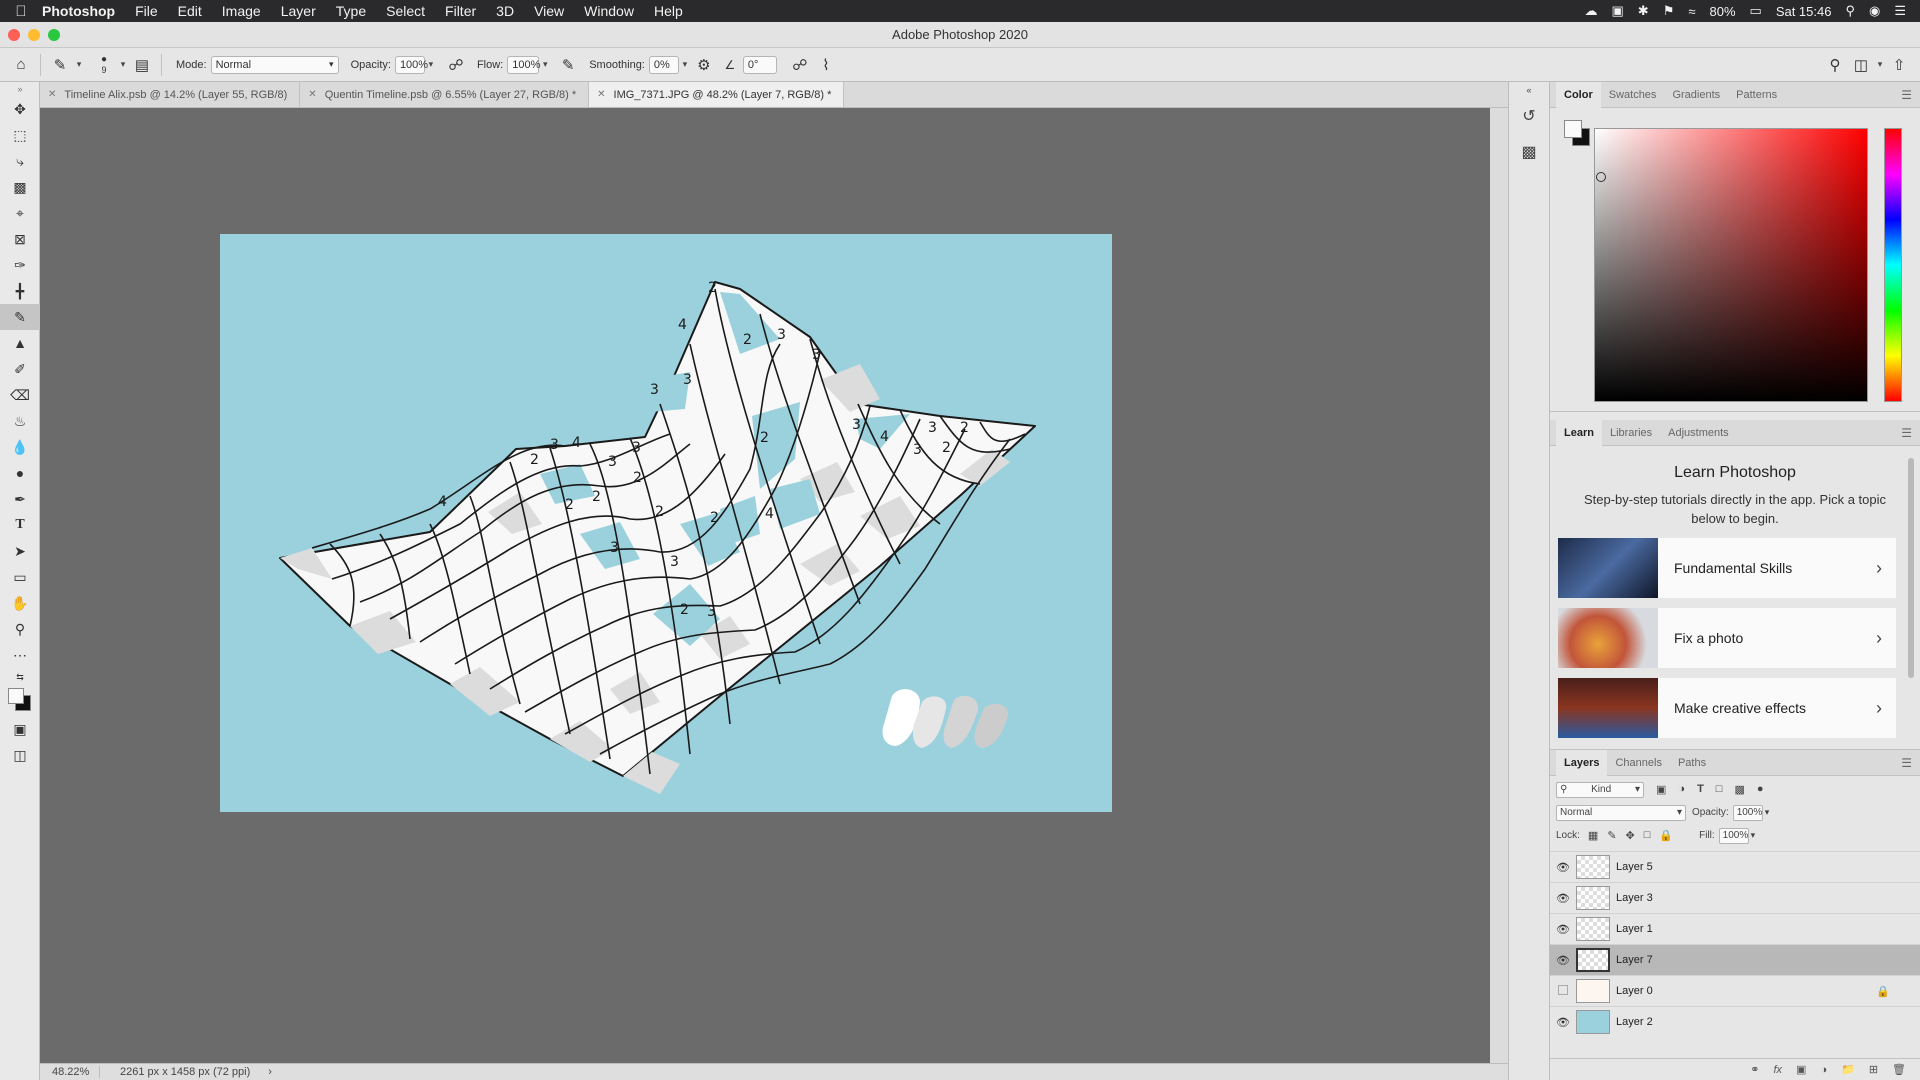  I want to click on share-icon: ⇧, so click(1899, 65).